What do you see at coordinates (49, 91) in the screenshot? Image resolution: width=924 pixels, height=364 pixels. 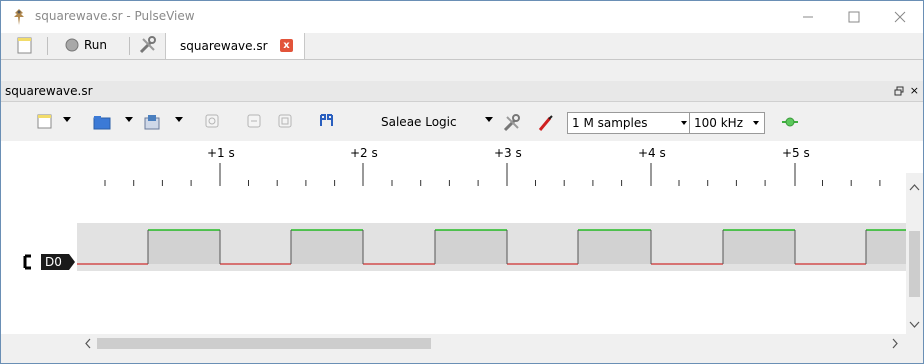 I see `dock-title: squarewave.sr` at bounding box center [49, 91].